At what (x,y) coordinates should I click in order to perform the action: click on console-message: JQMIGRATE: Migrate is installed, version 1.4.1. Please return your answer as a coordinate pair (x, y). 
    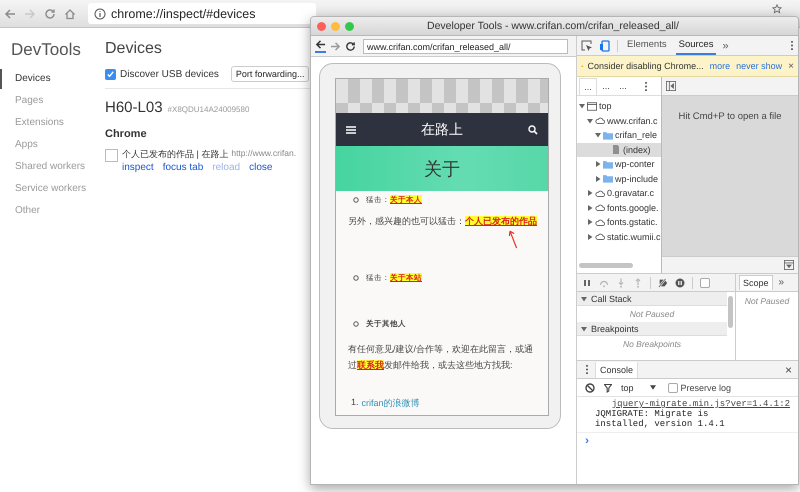
    Looking at the image, I should click on (660, 419).